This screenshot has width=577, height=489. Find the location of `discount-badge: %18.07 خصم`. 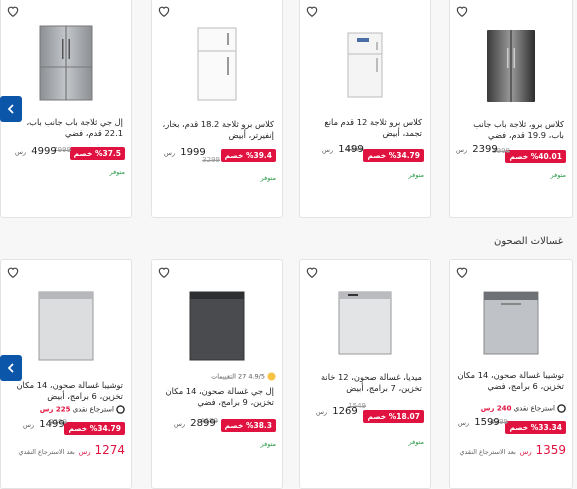

discount-badge: %18.07 خصم is located at coordinates (393, 416).